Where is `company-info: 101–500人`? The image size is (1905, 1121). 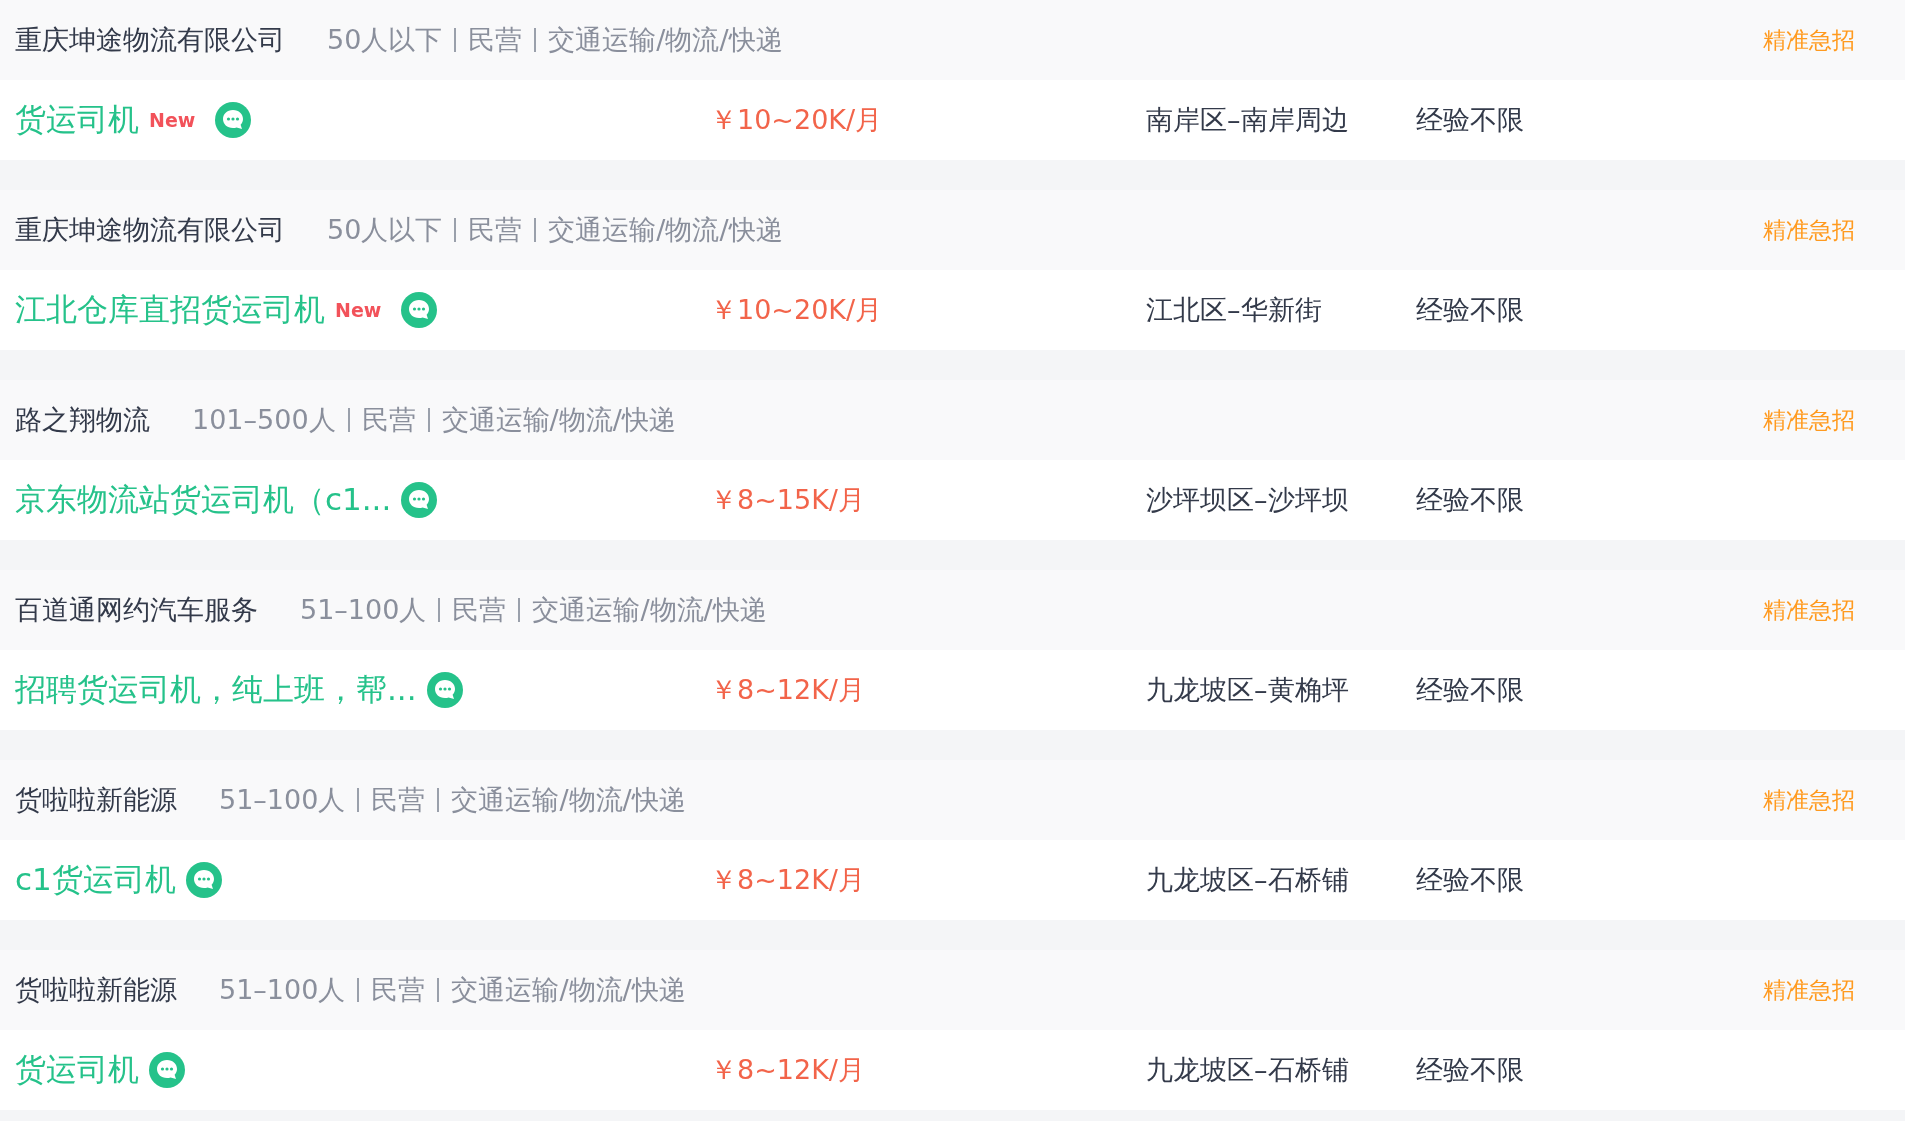
company-info: 101–500人 is located at coordinates (264, 420).